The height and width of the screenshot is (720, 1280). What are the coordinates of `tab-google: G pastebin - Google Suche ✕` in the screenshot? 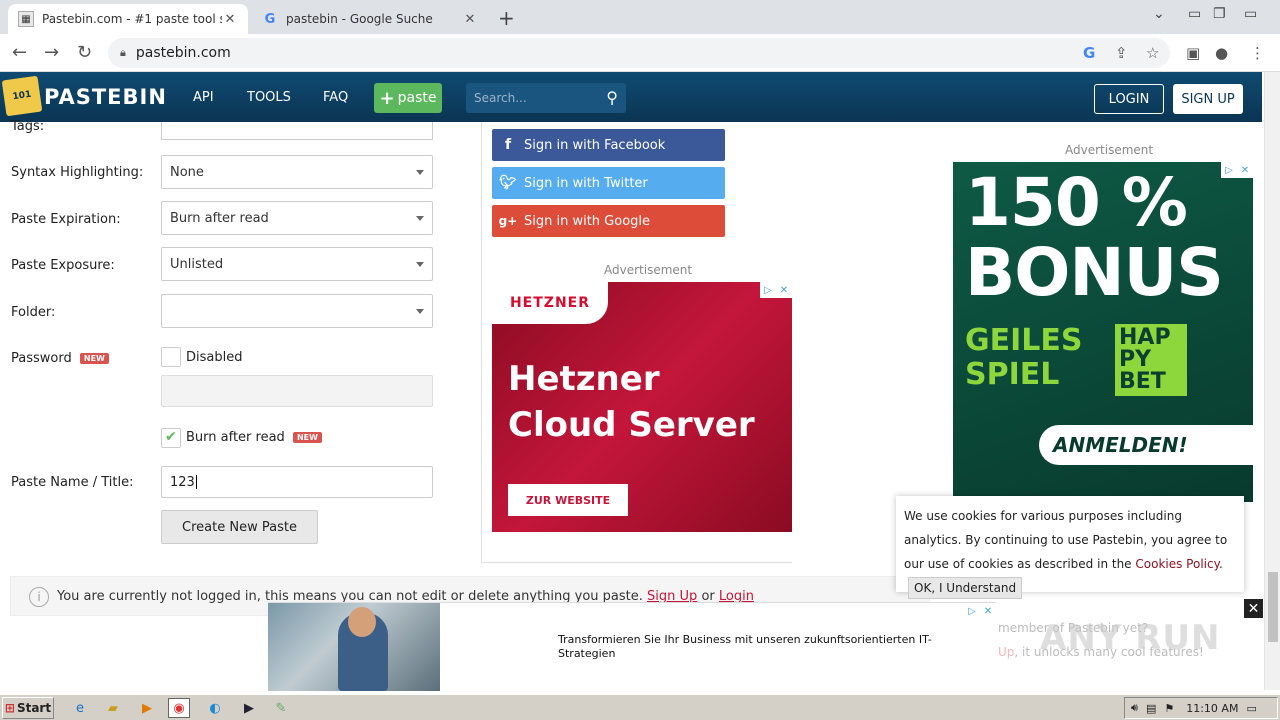 It's located at (370, 19).